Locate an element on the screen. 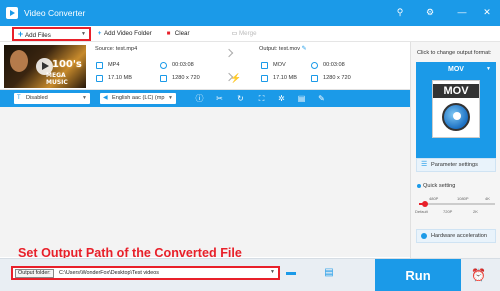  merge-icon: ▭ is located at coordinates (234, 33).